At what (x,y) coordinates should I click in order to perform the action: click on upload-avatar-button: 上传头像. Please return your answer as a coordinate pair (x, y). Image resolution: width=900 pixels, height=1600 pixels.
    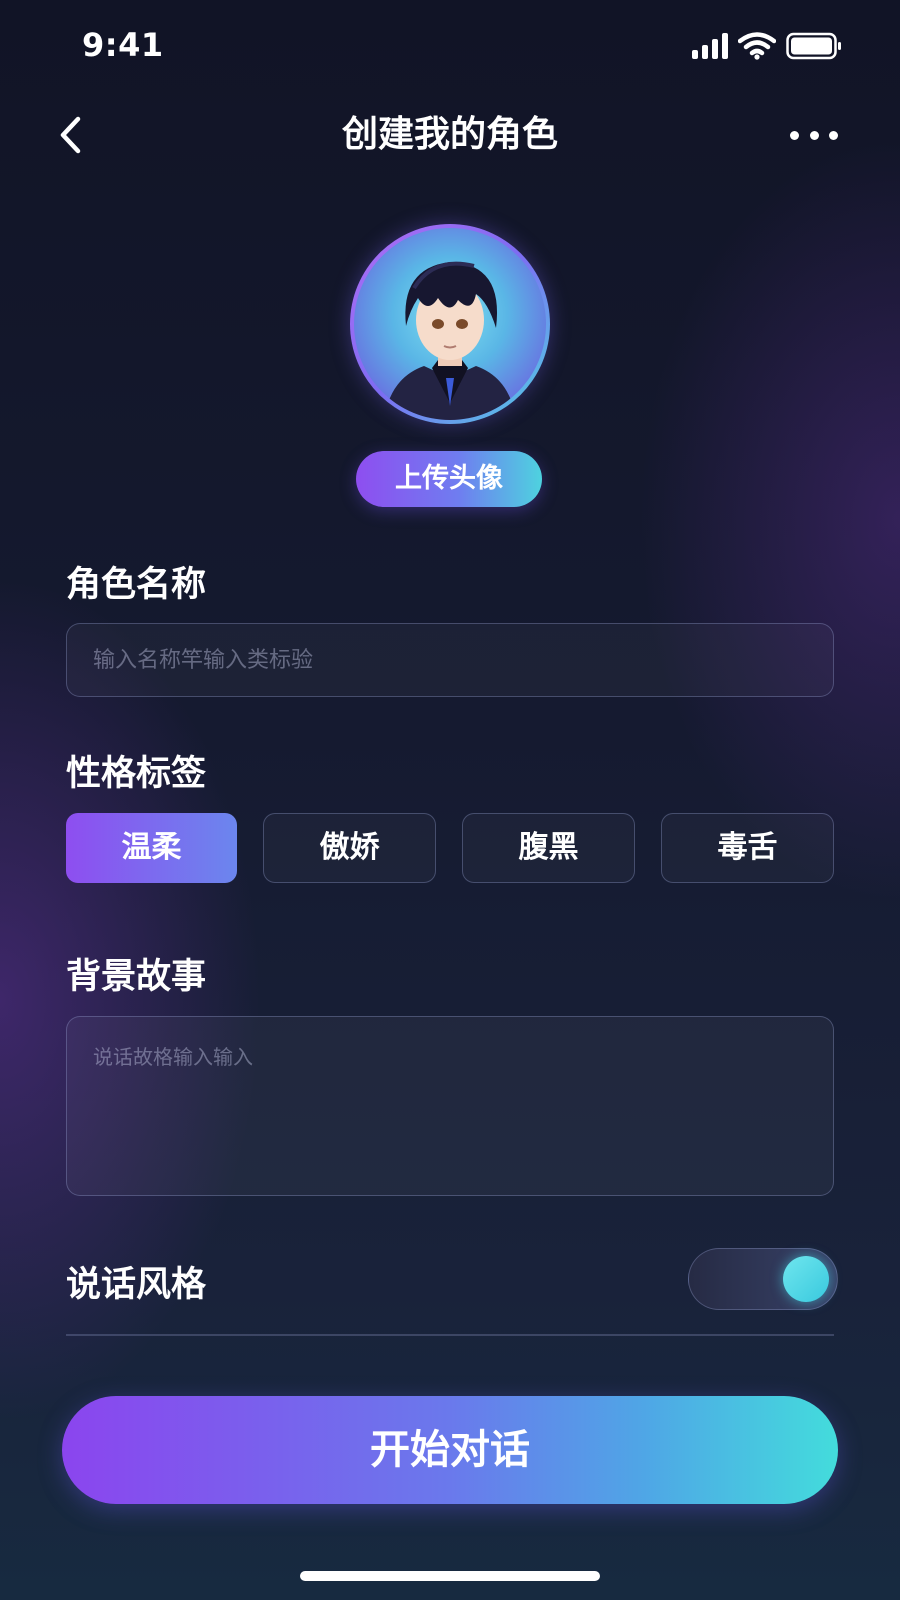
    Looking at the image, I should click on (449, 479).